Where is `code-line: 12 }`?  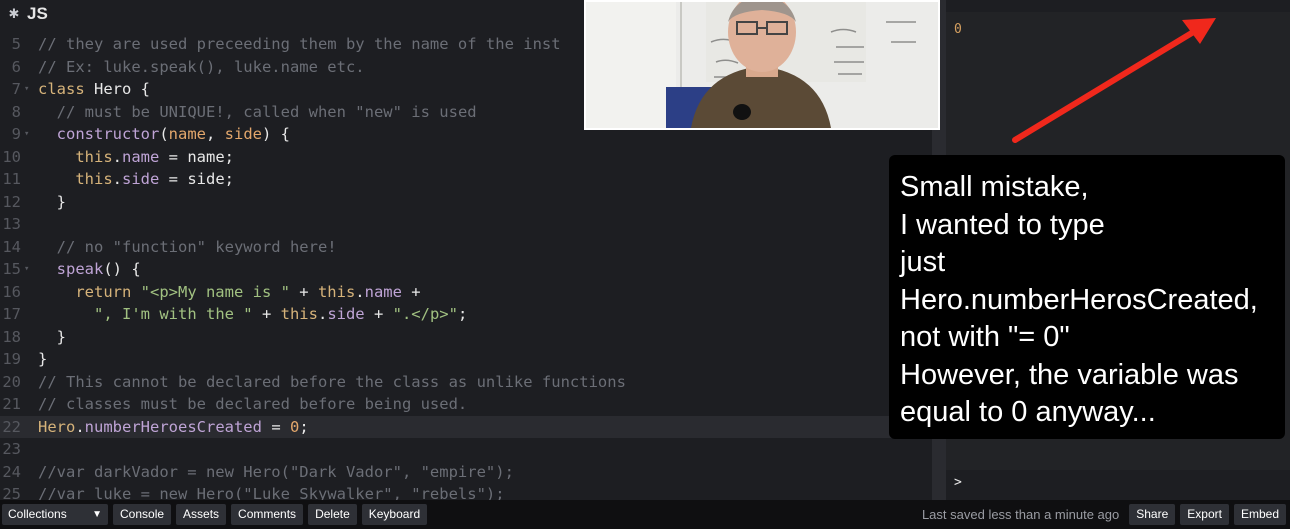
code-line: 12 } is located at coordinates (466, 202).